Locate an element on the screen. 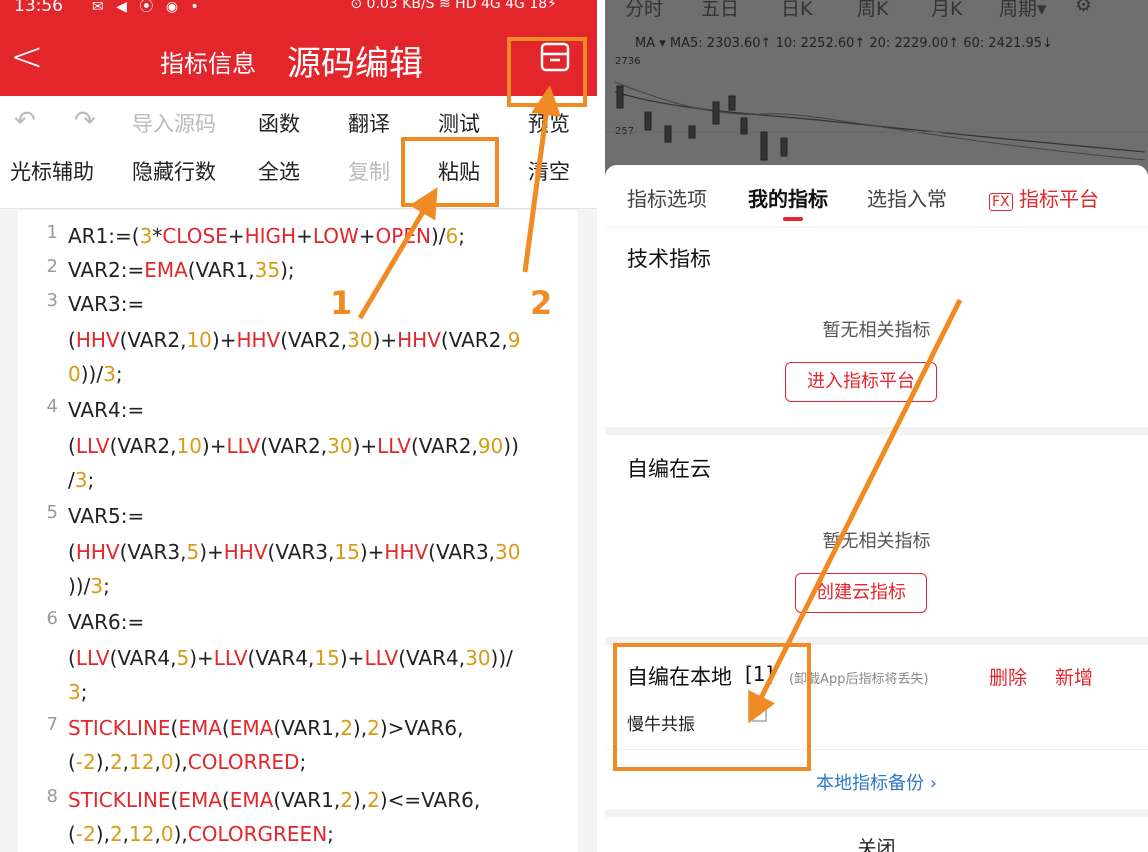  annotation-arrow is located at coordinates (855, 511).